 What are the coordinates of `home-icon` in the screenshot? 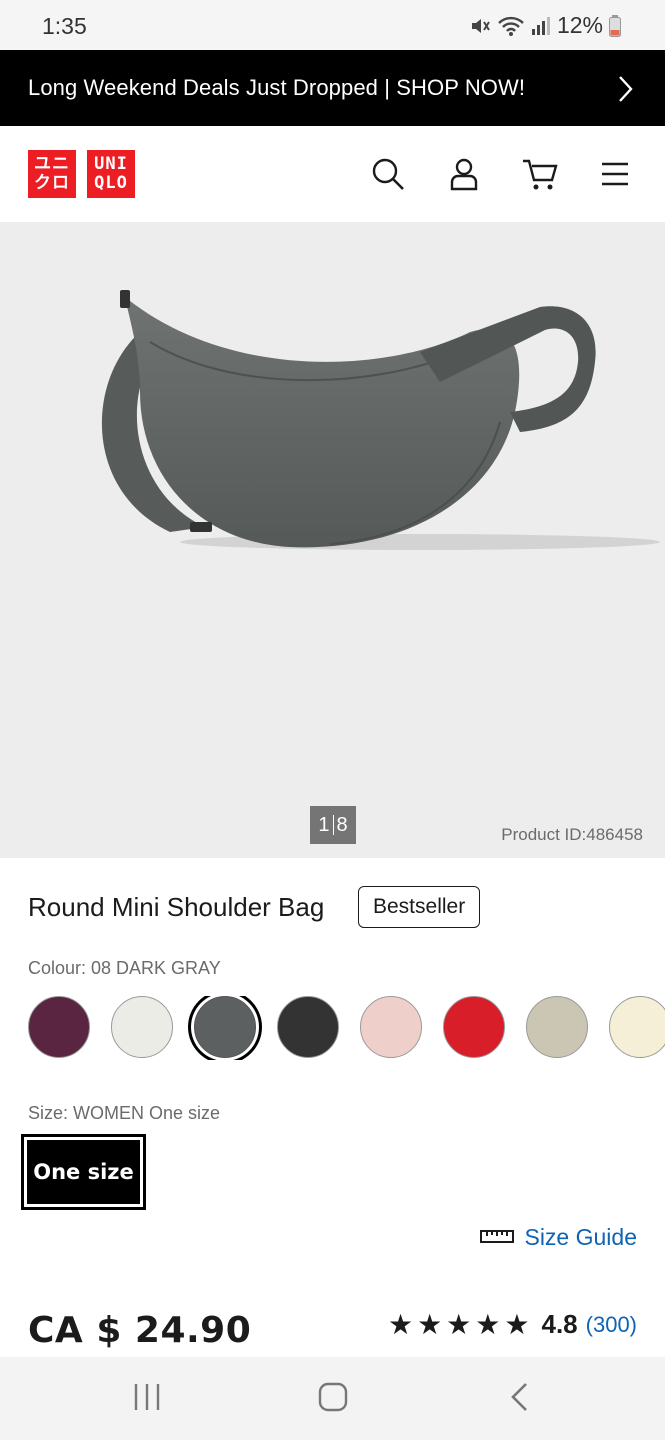 It's located at (333, 1399).